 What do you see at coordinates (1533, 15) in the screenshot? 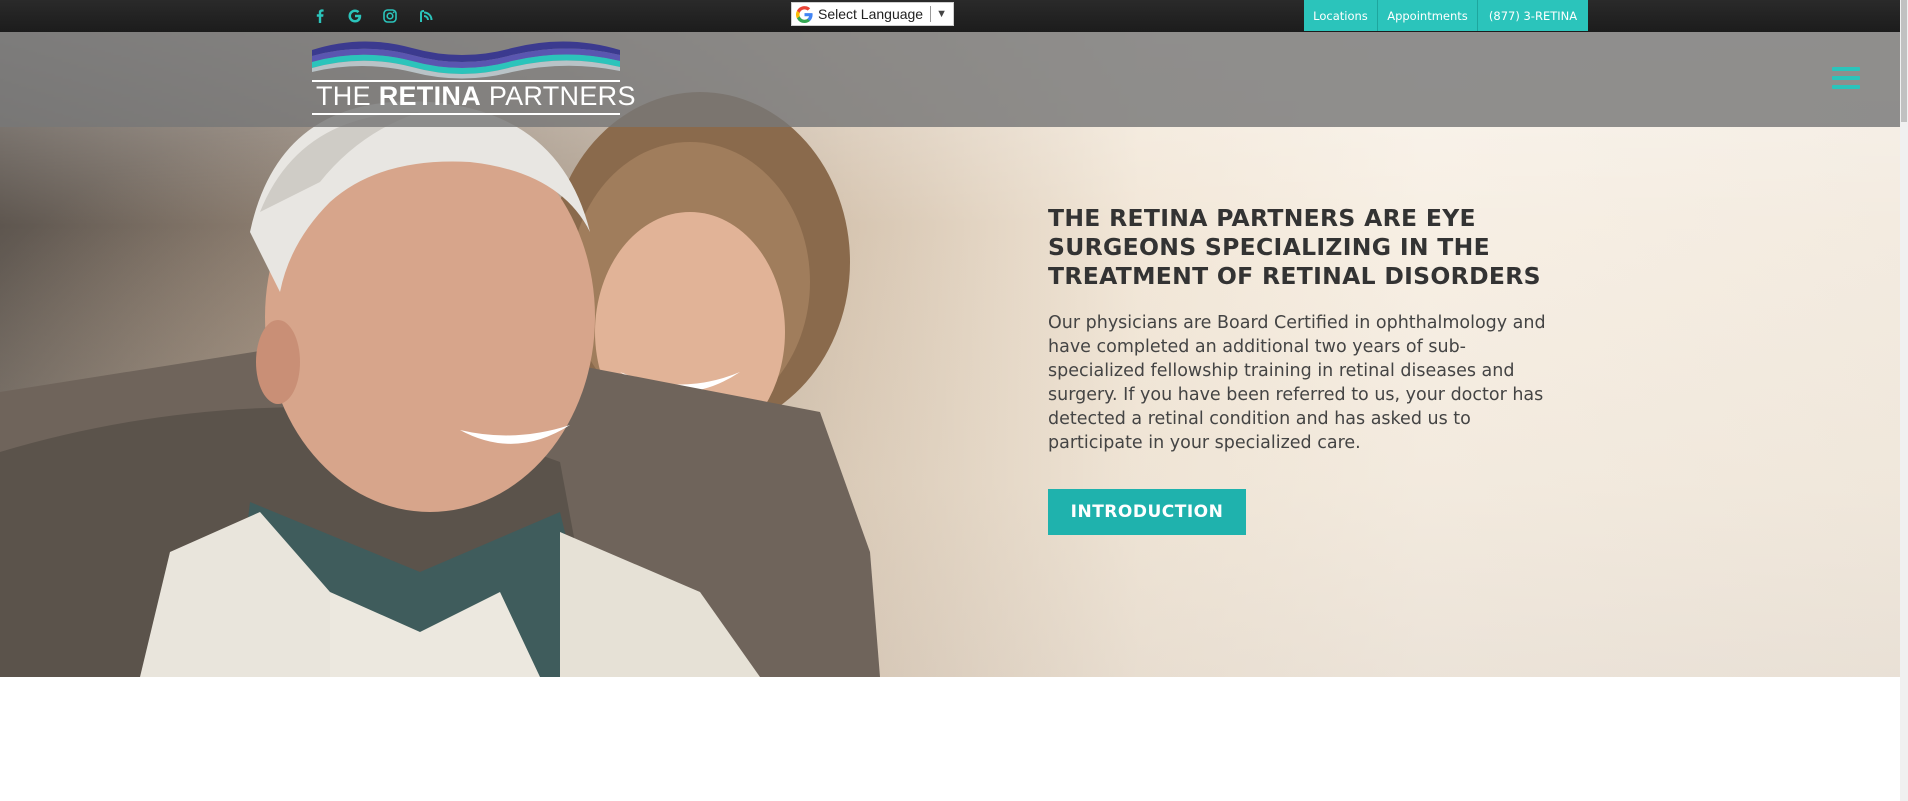
I see `phone-link: (877) 3-RETINA` at bounding box center [1533, 15].